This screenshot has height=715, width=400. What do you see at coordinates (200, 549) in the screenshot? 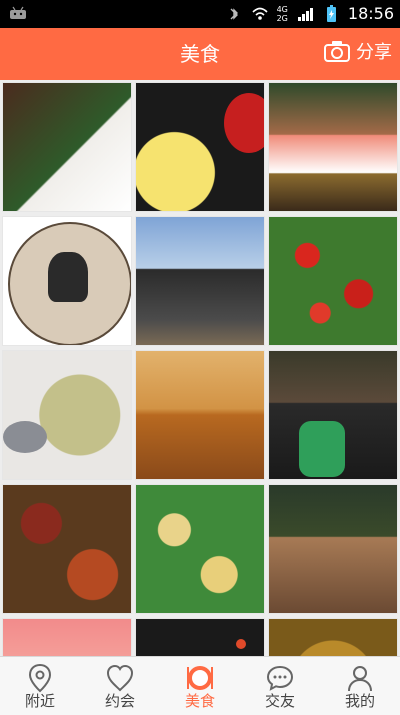
I see `photo-tile: tile-11` at bounding box center [200, 549].